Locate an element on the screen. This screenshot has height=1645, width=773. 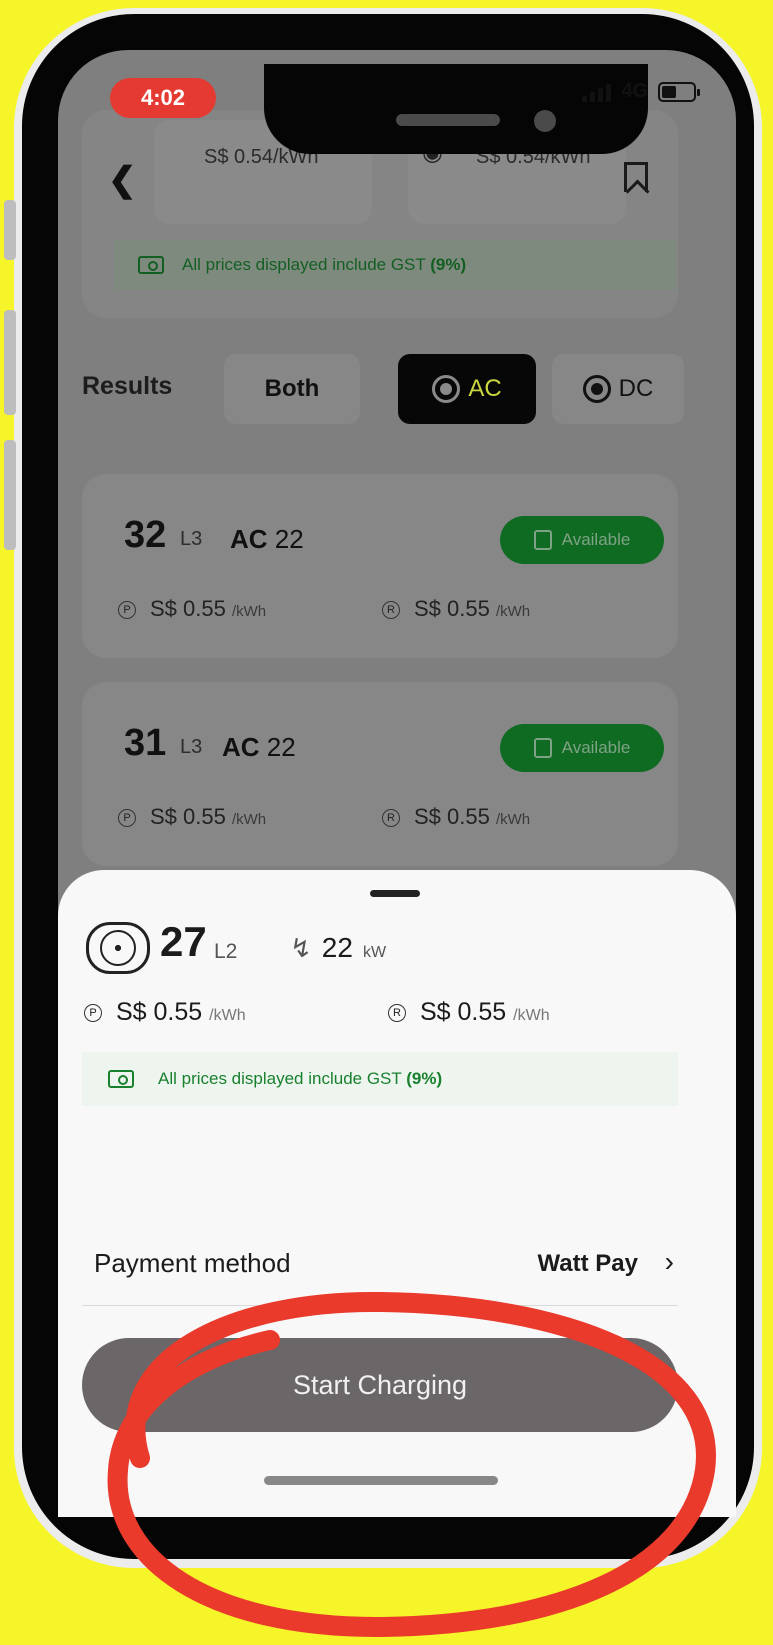
status-time: 4:02 is located at coordinates (163, 98).